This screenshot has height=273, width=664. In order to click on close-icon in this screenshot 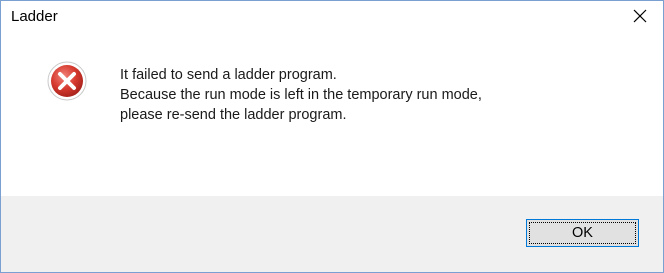, I will do `click(640, 16)`.